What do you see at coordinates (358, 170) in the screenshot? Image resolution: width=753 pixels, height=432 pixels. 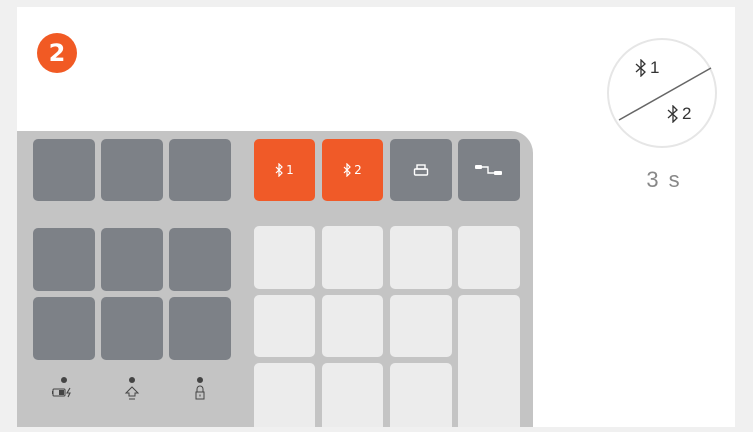 I see `bluetooth-2-key-label: 2` at bounding box center [358, 170].